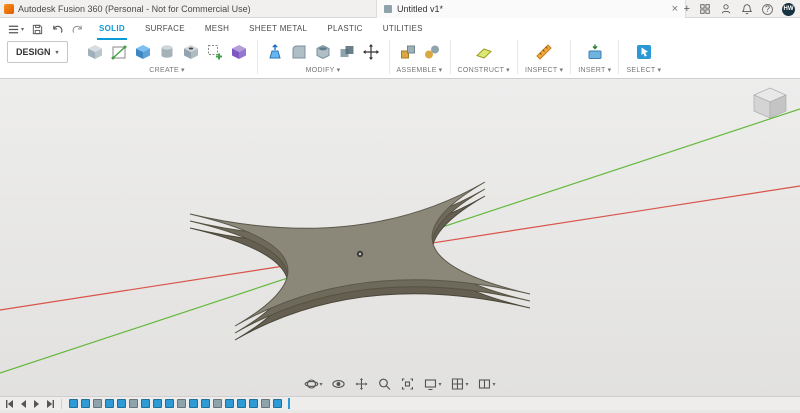 Image resolution: width=800 pixels, height=413 pixels. Describe the element at coordinates (361, 384) in the screenshot. I see `pan-icon` at that location.